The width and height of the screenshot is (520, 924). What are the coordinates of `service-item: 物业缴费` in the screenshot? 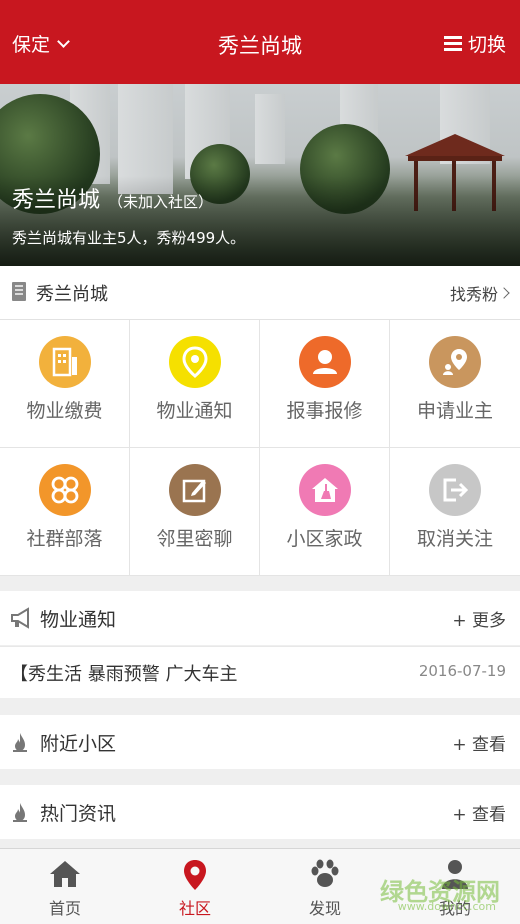 It's located at (65, 384).